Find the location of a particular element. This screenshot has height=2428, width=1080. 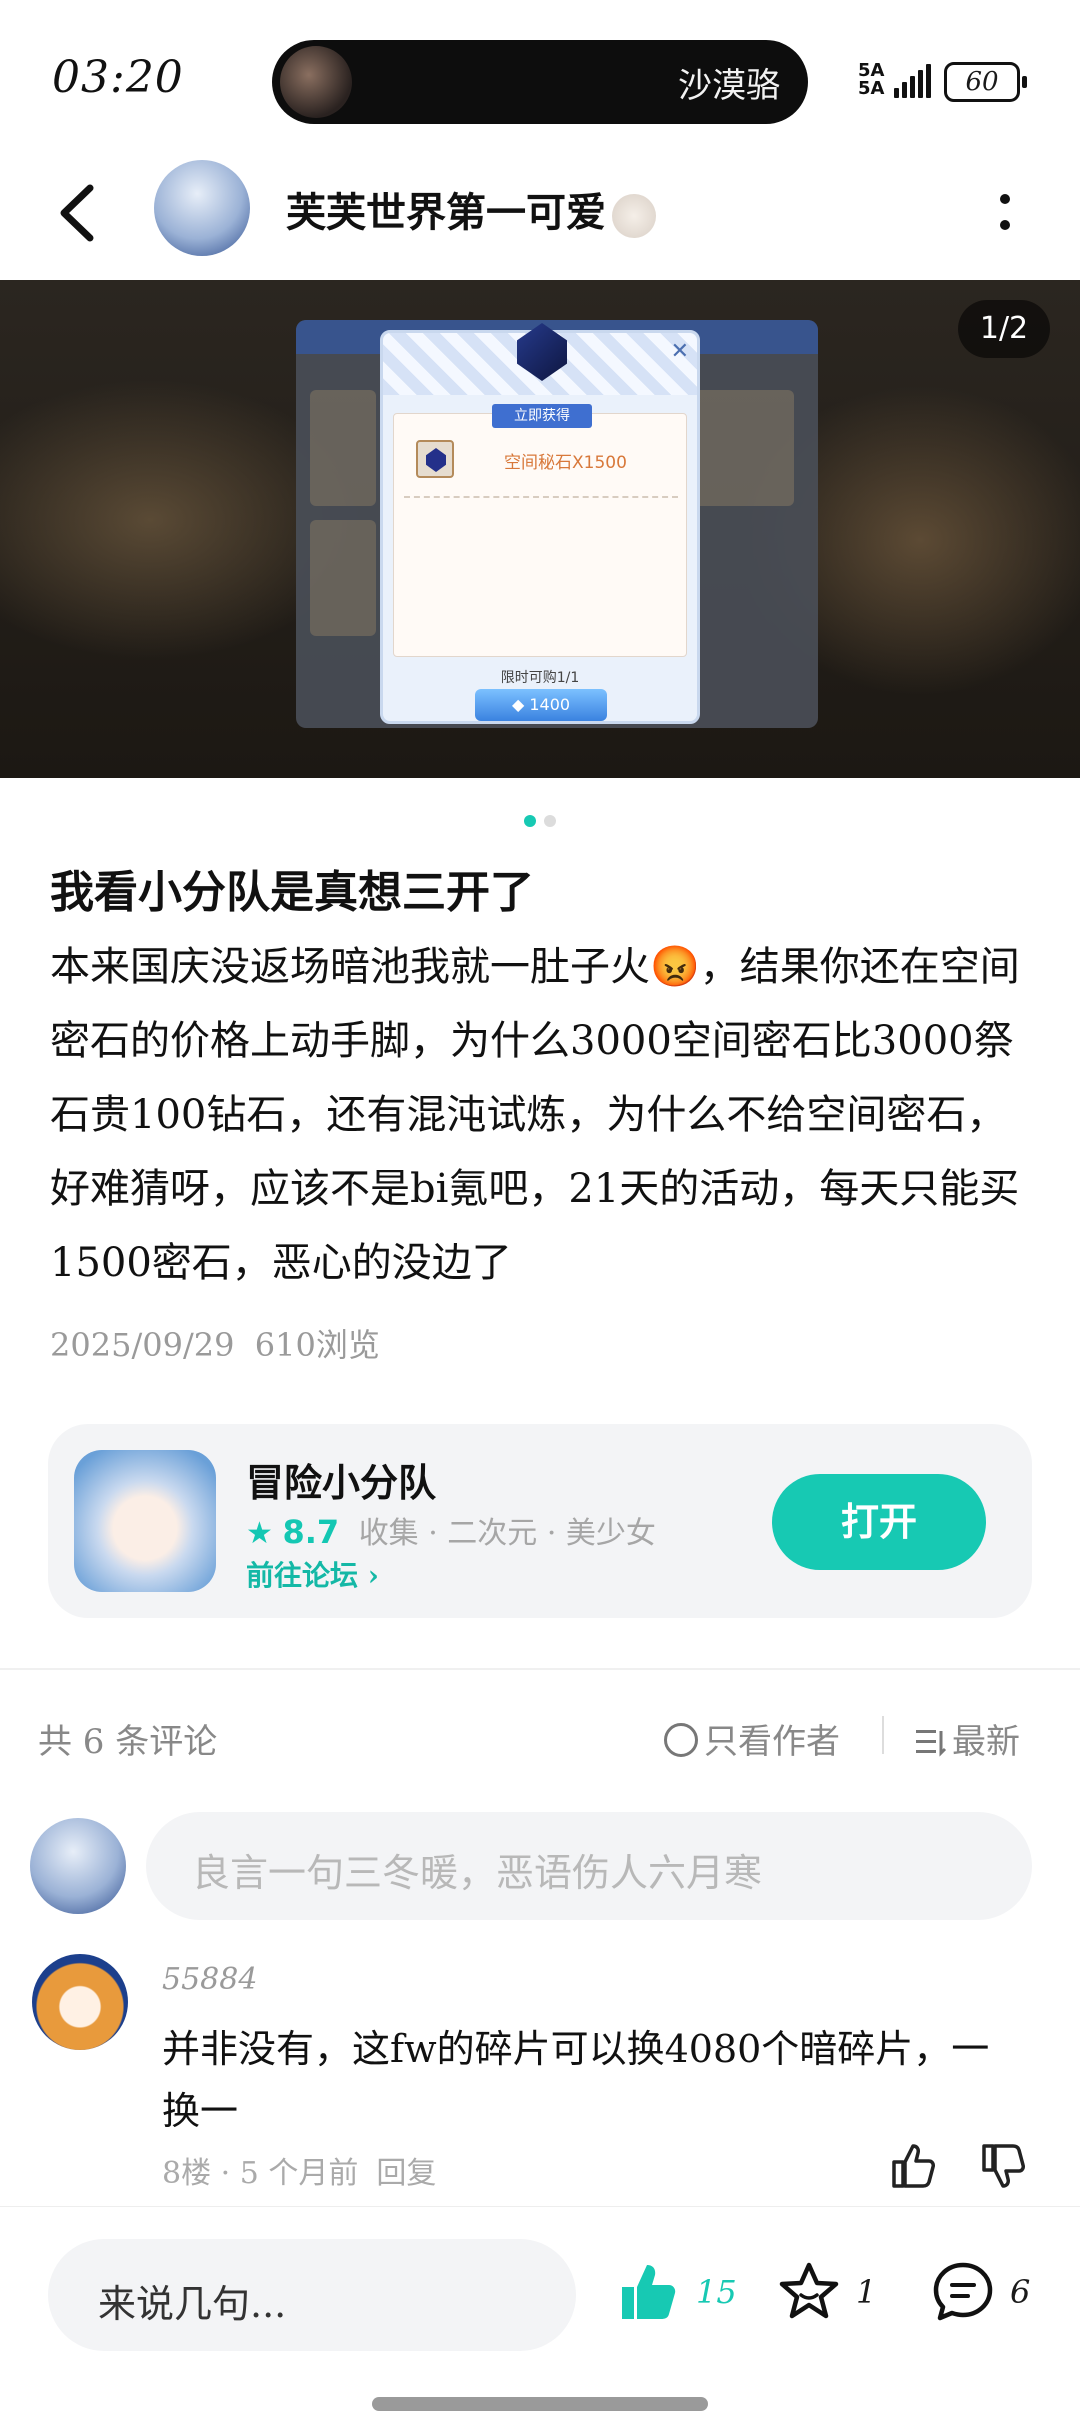

media-island: 沙漠骆 is located at coordinates (540, 82).